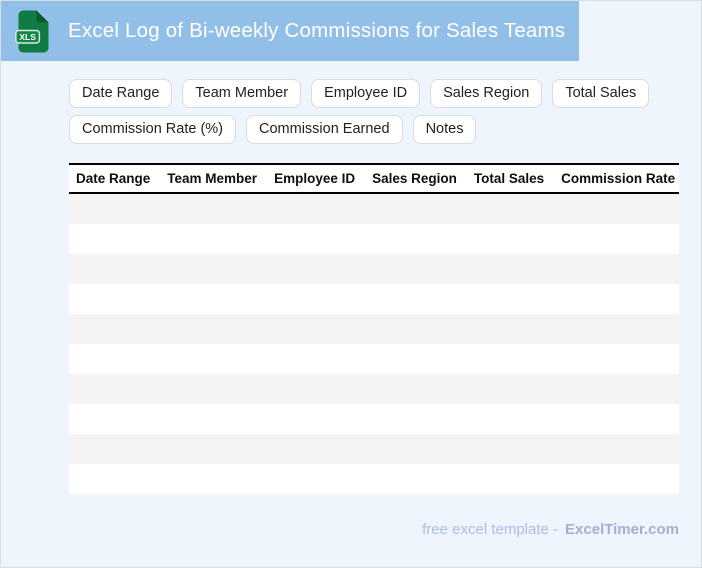 Image resolution: width=702 pixels, height=568 pixels. I want to click on chip-commission-rate: Commission Rate (%), so click(152, 129).